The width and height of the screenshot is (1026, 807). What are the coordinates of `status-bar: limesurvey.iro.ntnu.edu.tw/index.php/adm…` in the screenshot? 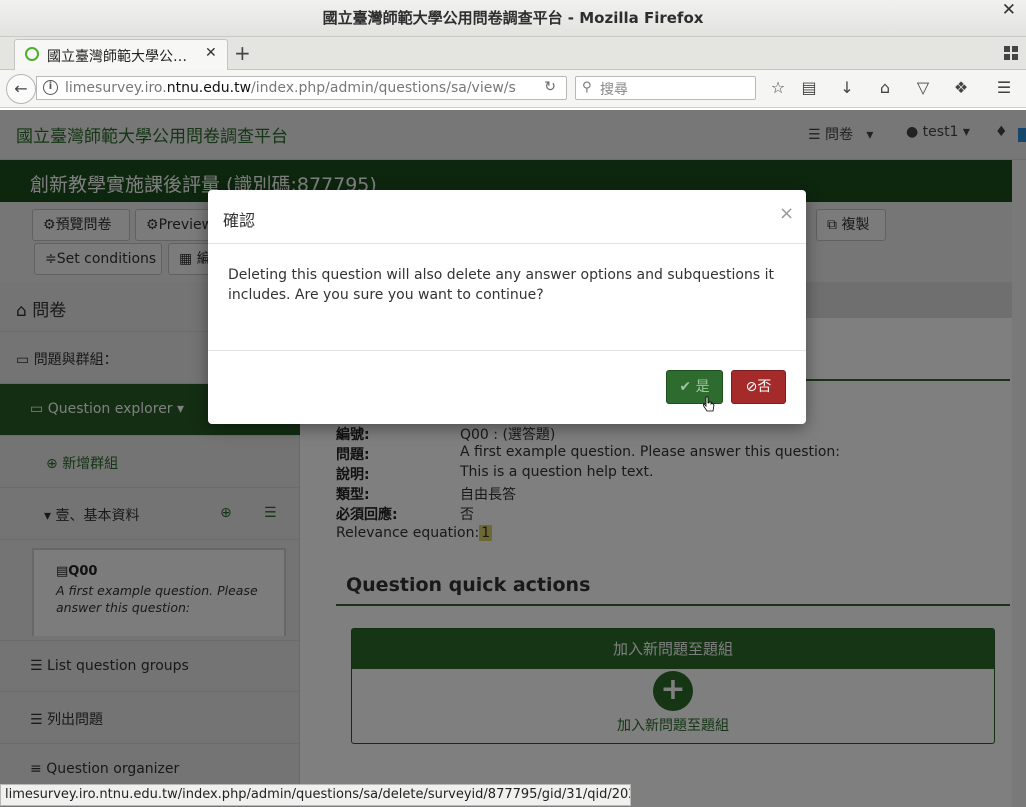 It's located at (315, 795).